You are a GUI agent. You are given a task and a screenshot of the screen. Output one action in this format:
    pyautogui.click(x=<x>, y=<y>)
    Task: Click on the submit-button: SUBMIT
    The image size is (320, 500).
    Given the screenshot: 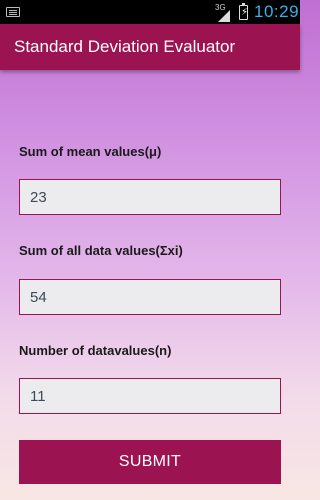 What is the action you would take?
    pyautogui.click(x=150, y=462)
    